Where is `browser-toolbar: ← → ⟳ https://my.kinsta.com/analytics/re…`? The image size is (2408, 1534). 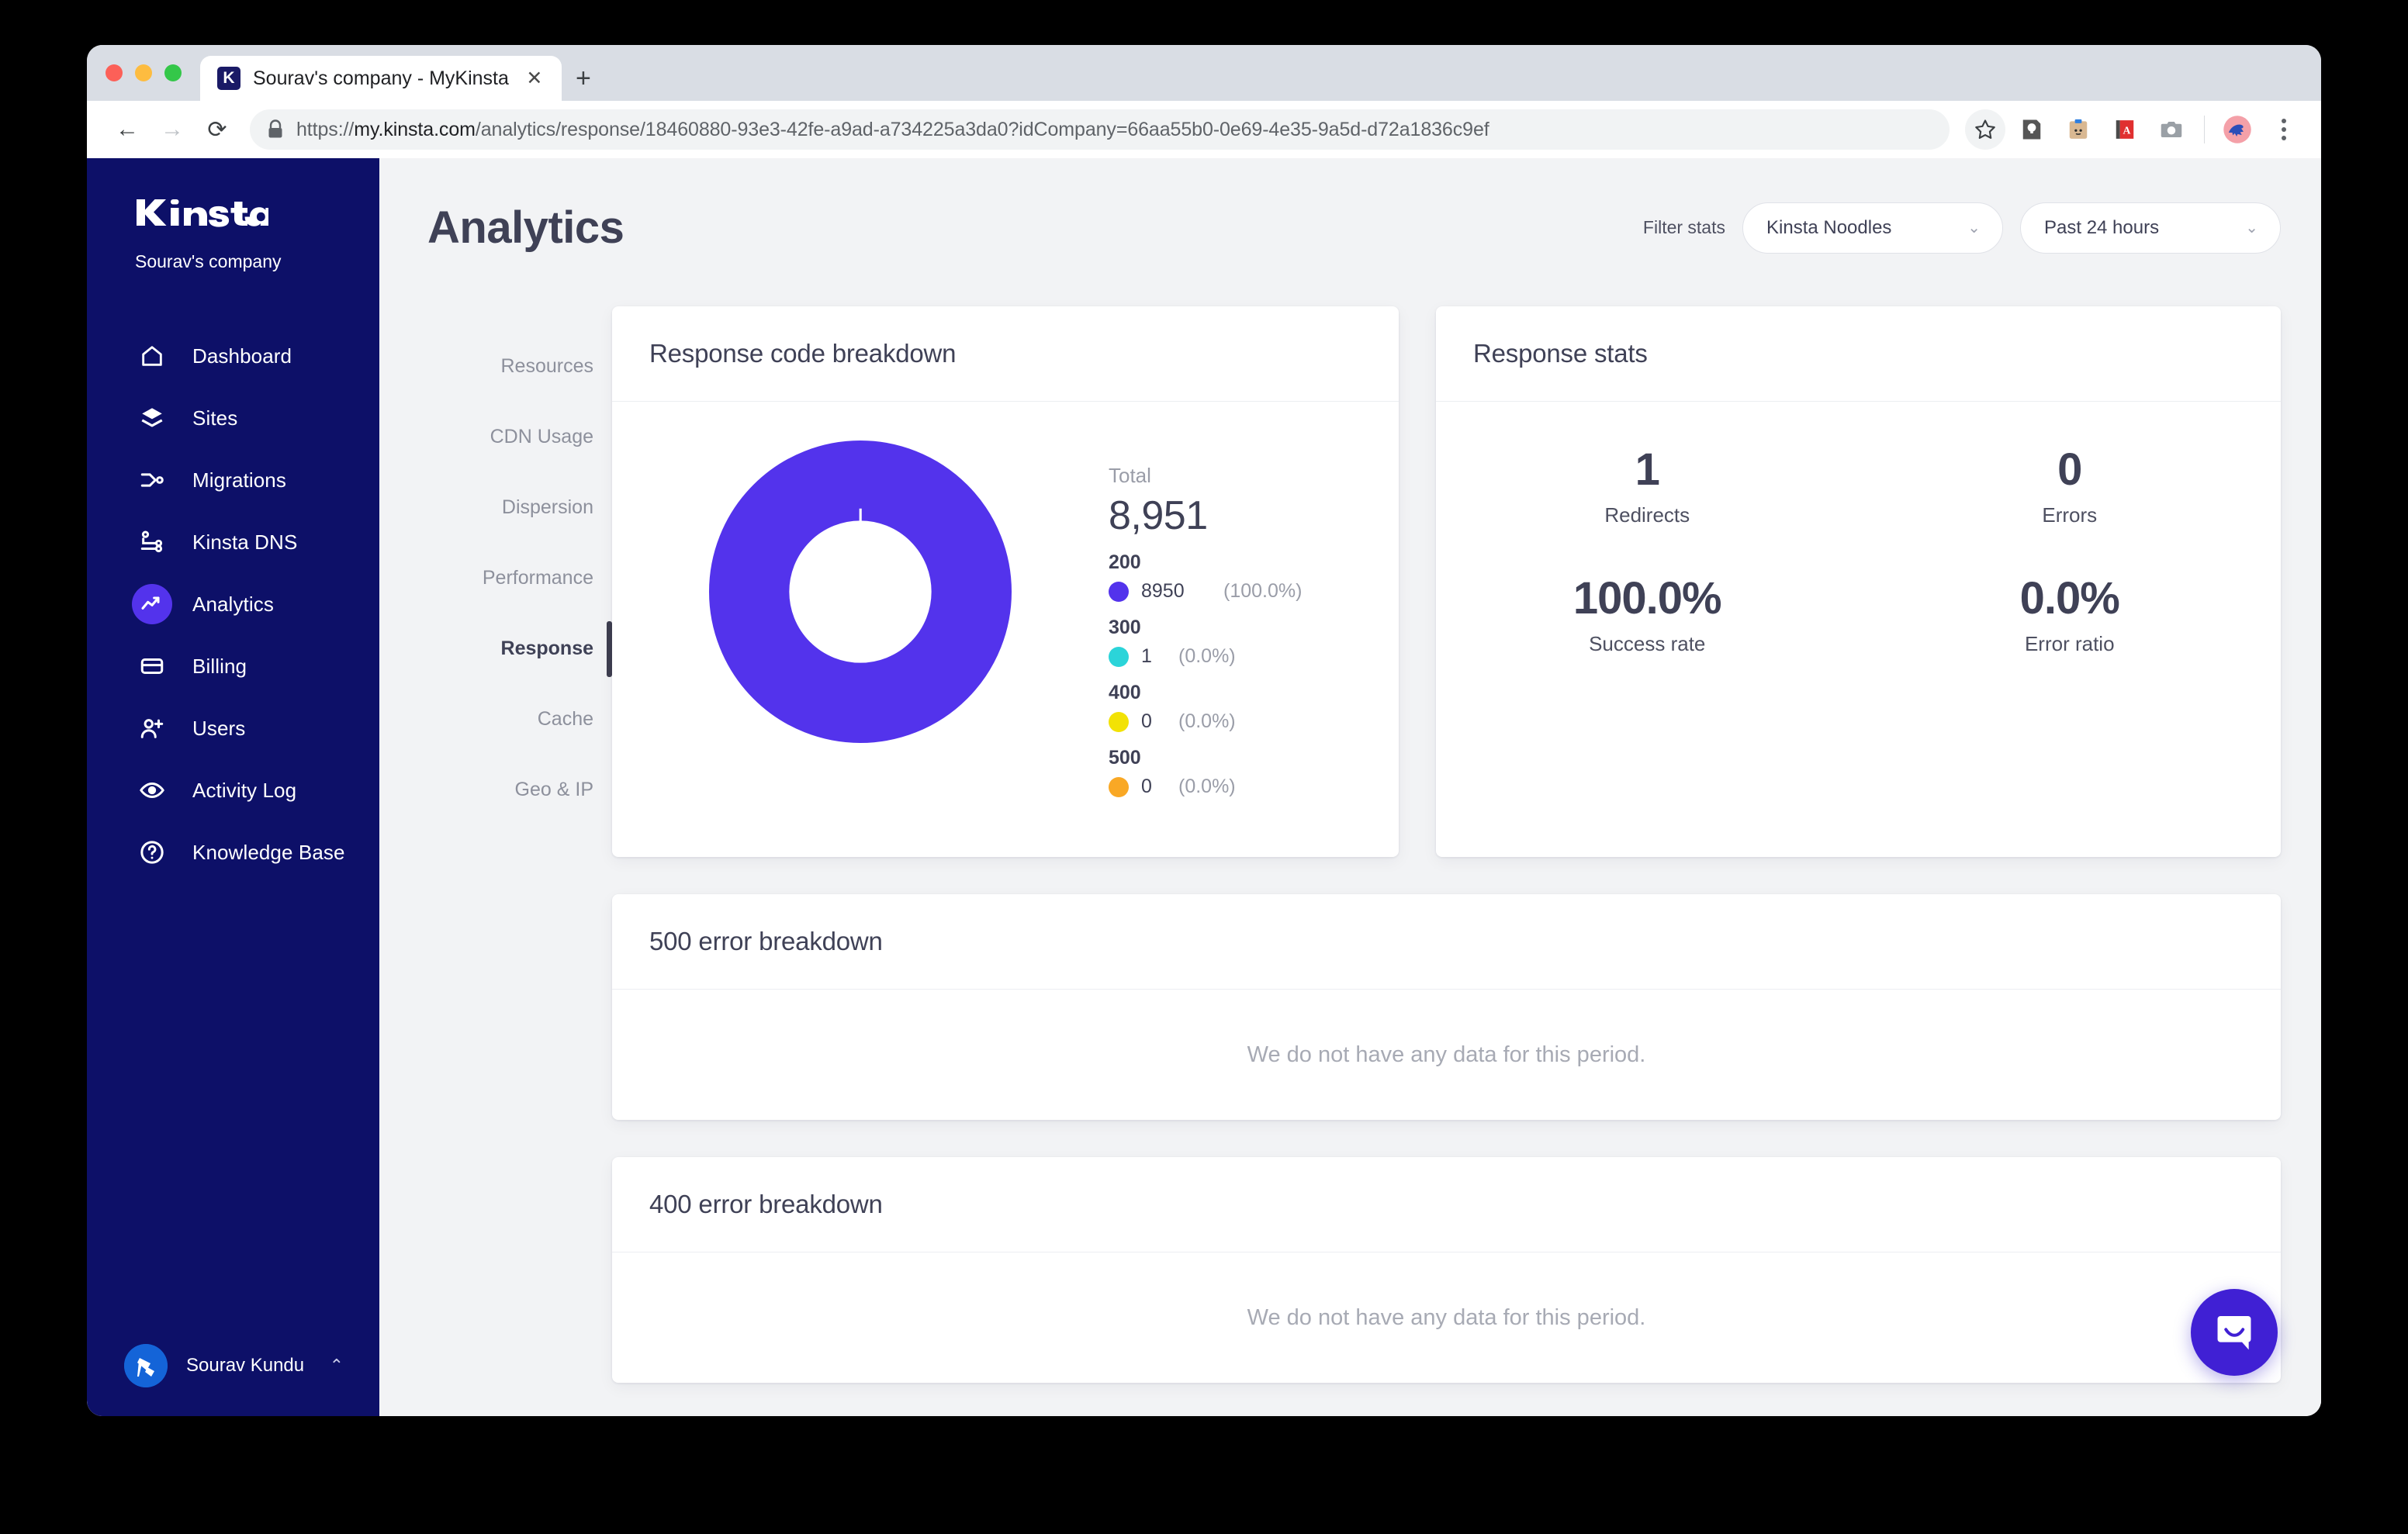 browser-toolbar: ← → ⟳ https://my.kinsta.com/analytics/re… is located at coordinates (1204, 129).